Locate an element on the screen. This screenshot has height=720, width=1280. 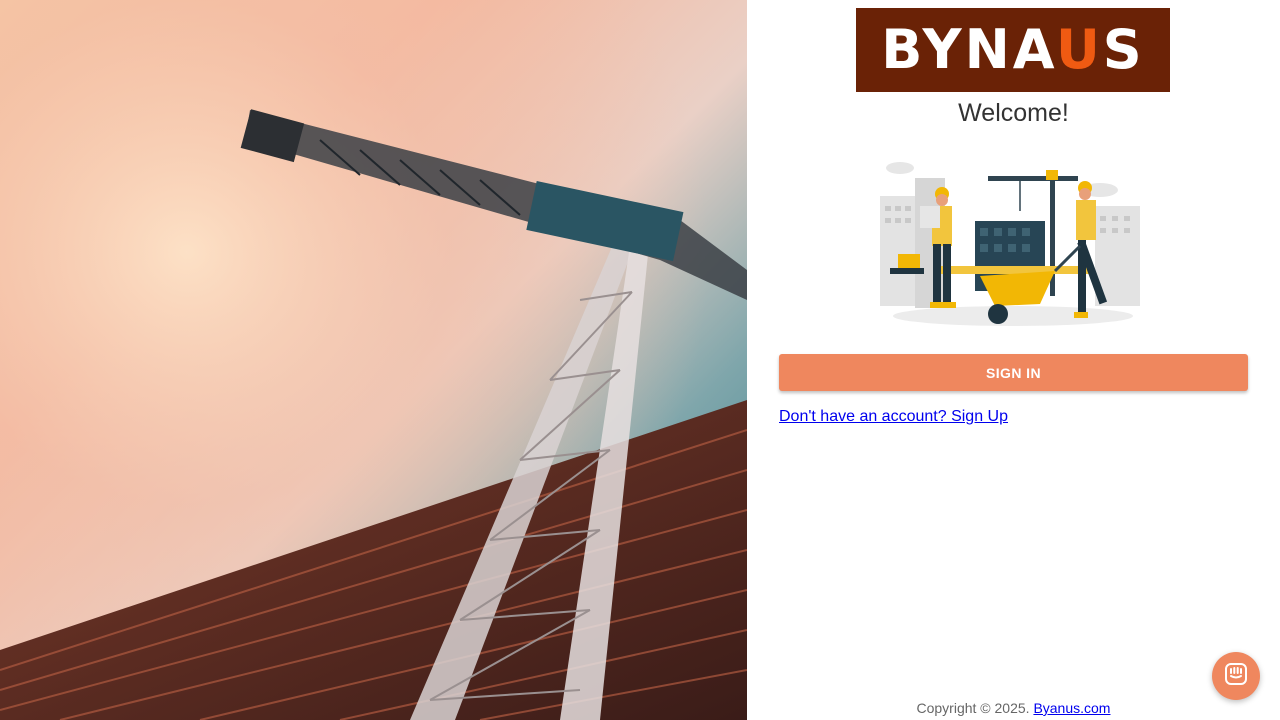
site-link: Byanus.com is located at coordinates (1071, 708).